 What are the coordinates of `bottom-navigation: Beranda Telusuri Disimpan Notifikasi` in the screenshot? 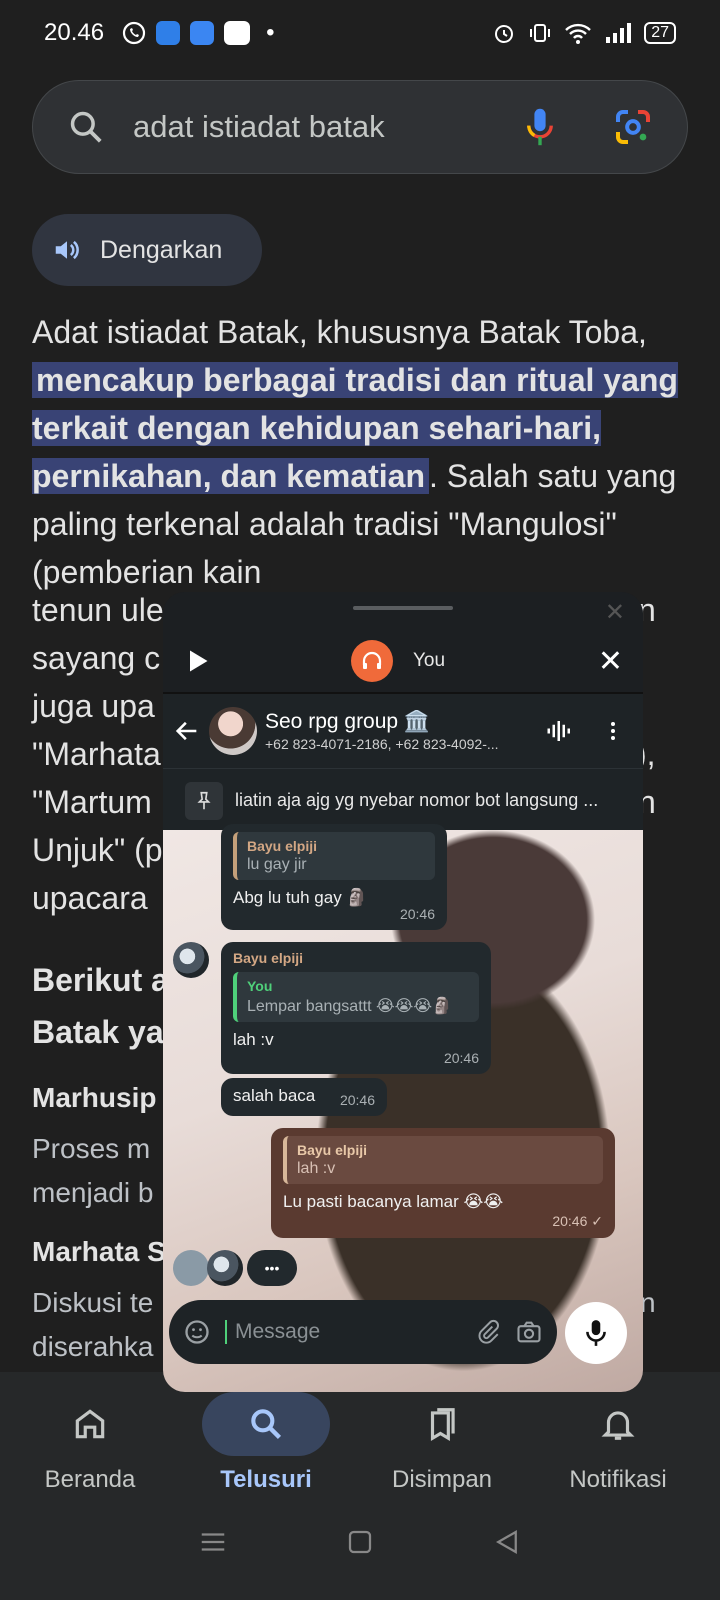 It's located at (360, 1486).